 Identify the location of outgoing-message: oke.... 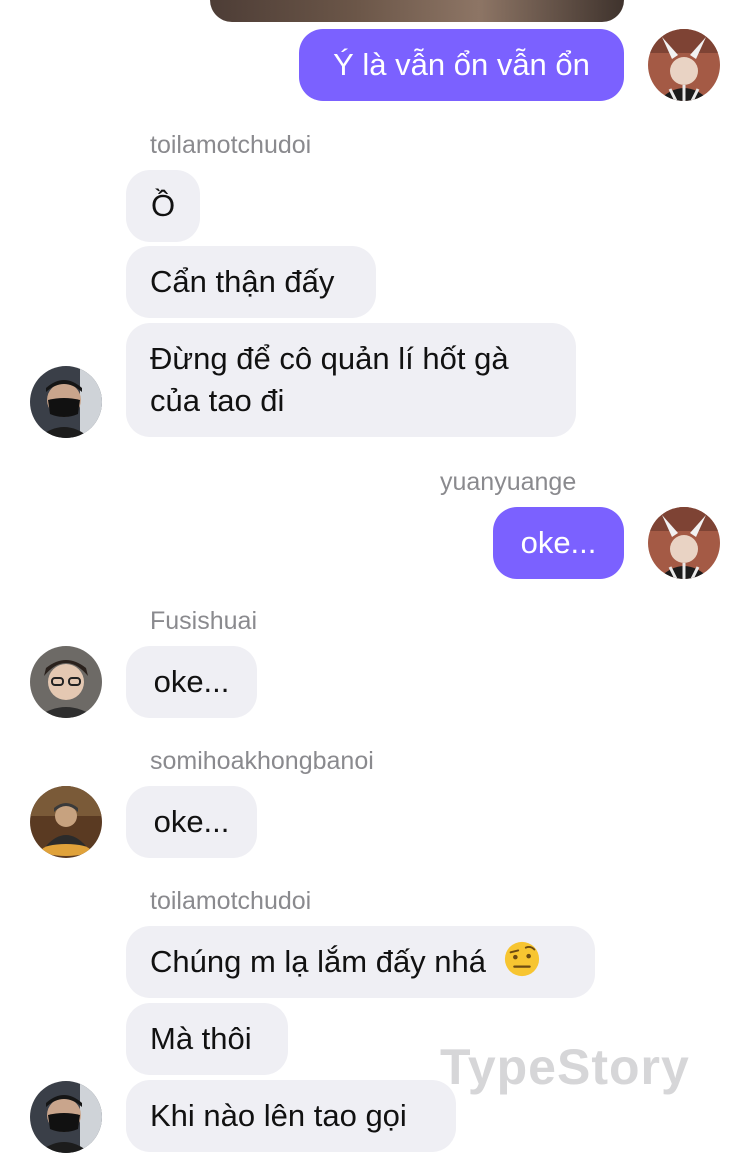
(558, 543).